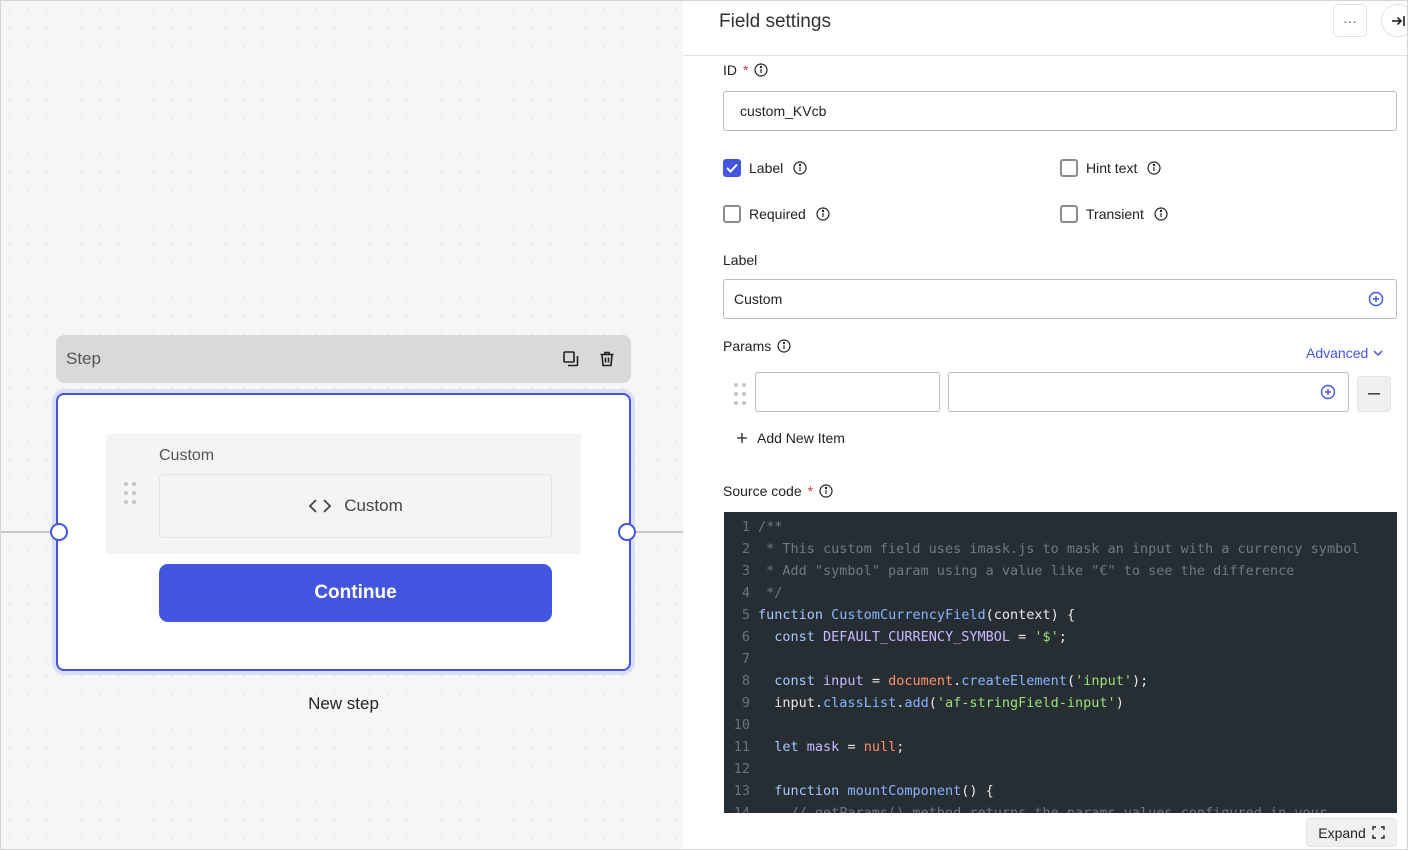  I want to click on label-field-label: Label, so click(740, 260).